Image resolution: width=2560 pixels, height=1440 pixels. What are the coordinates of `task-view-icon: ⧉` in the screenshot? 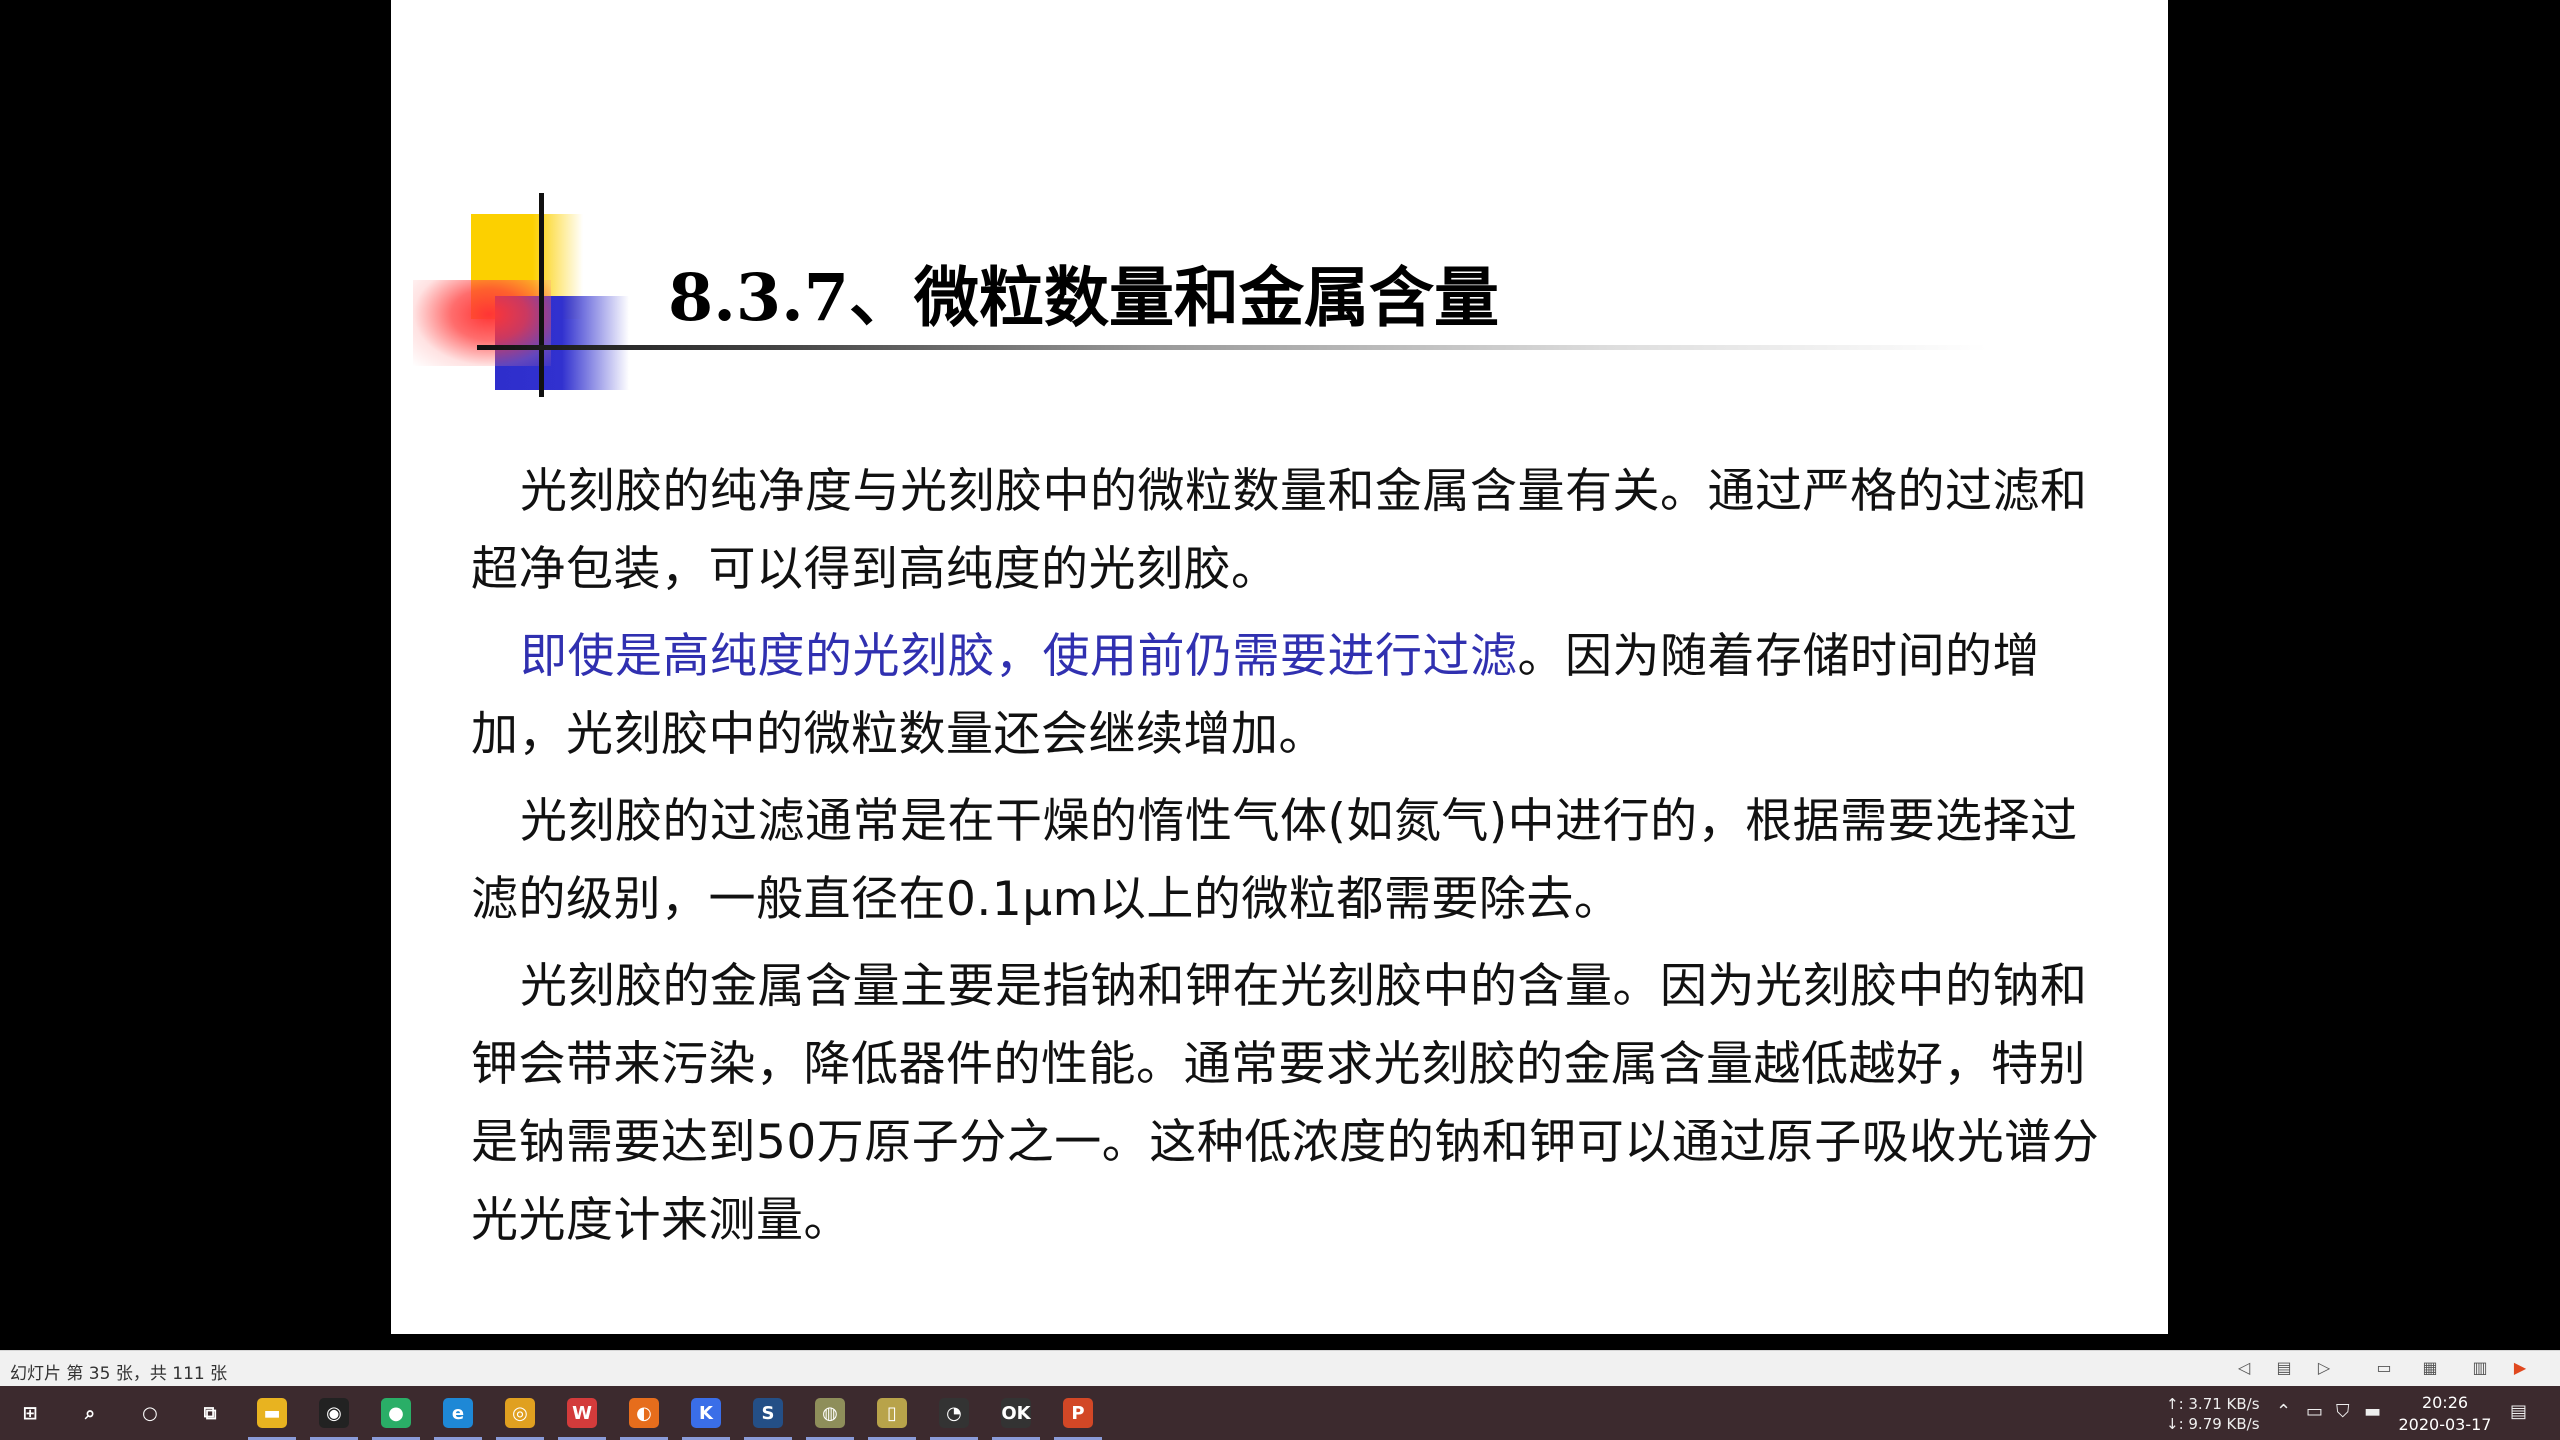 It's located at (210, 1413).